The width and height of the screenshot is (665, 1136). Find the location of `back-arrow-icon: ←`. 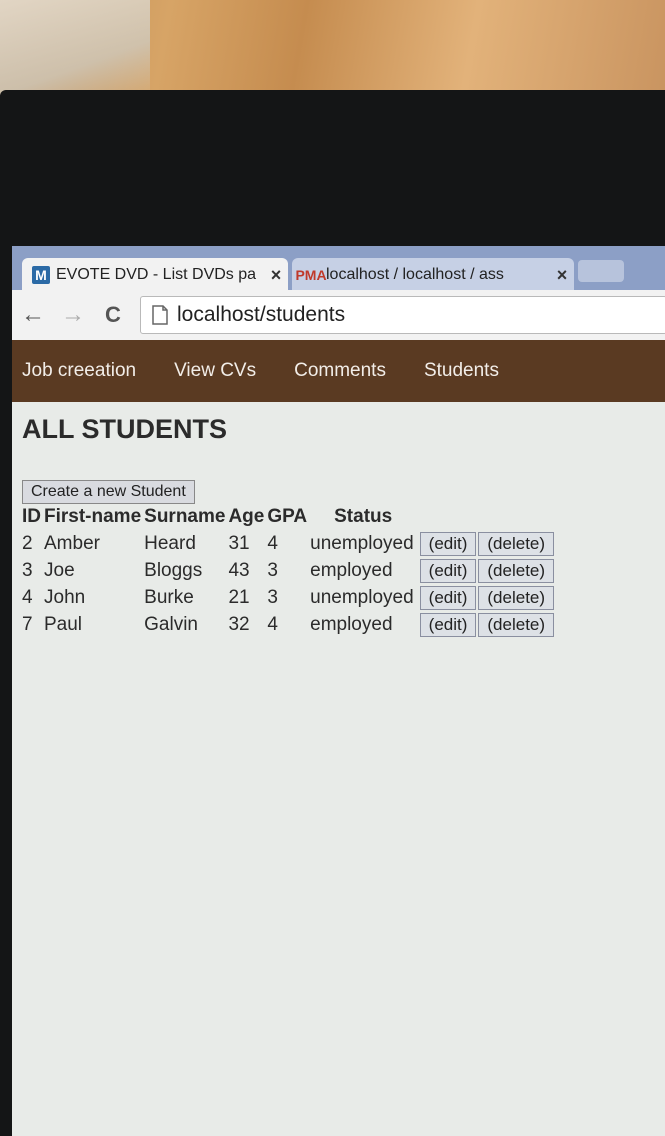

back-arrow-icon: ← is located at coordinates (33, 315).